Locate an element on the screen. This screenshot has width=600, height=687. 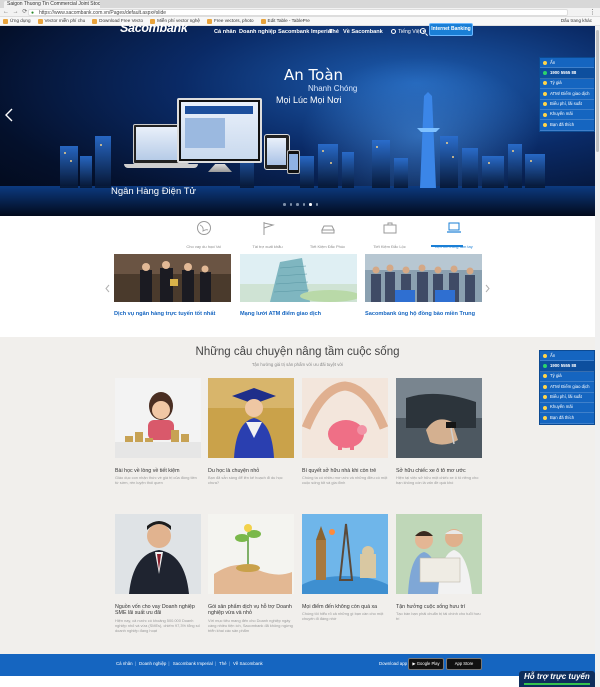
briefcase-icon is located at coordinates (389, 228).